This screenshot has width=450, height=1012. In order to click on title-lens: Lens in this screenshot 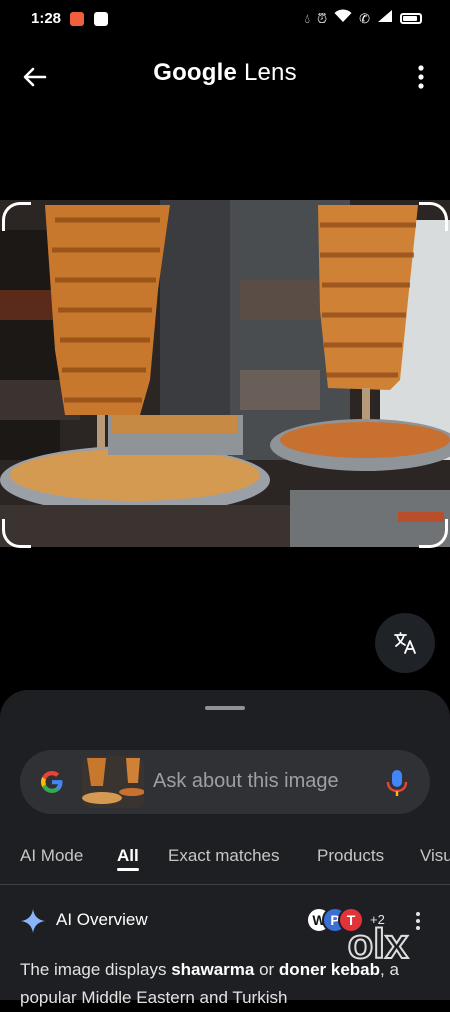, I will do `click(270, 72)`.